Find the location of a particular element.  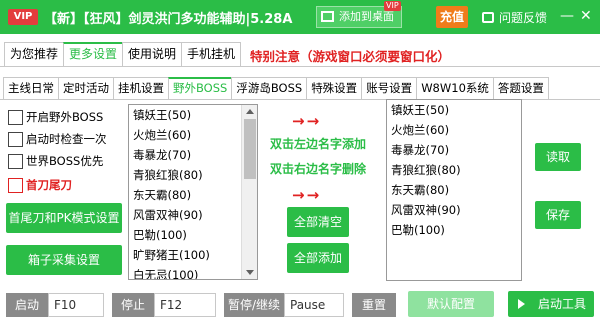

stop-hotkey-input: F12 is located at coordinates (185, 305).